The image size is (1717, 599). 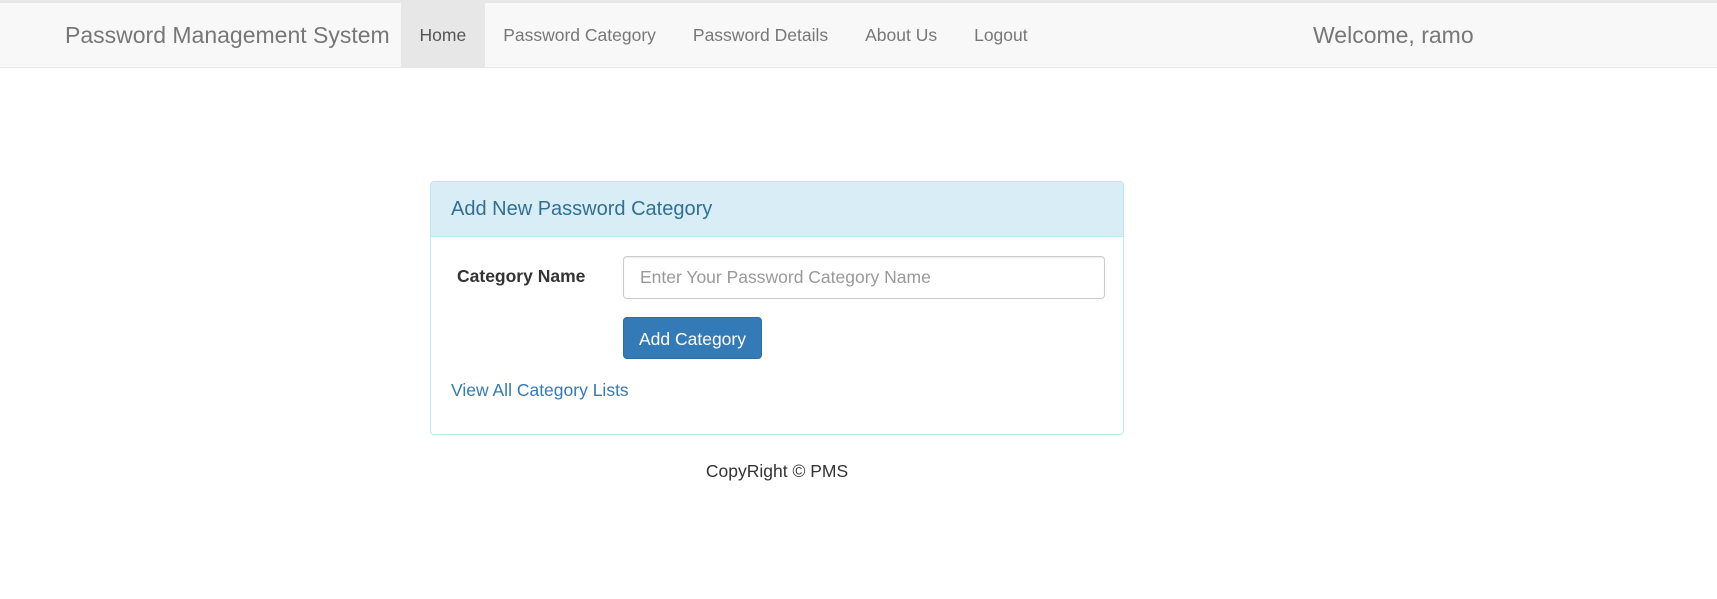 What do you see at coordinates (760, 35) in the screenshot?
I see `nav-item-password-details: Password Details` at bounding box center [760, 35].